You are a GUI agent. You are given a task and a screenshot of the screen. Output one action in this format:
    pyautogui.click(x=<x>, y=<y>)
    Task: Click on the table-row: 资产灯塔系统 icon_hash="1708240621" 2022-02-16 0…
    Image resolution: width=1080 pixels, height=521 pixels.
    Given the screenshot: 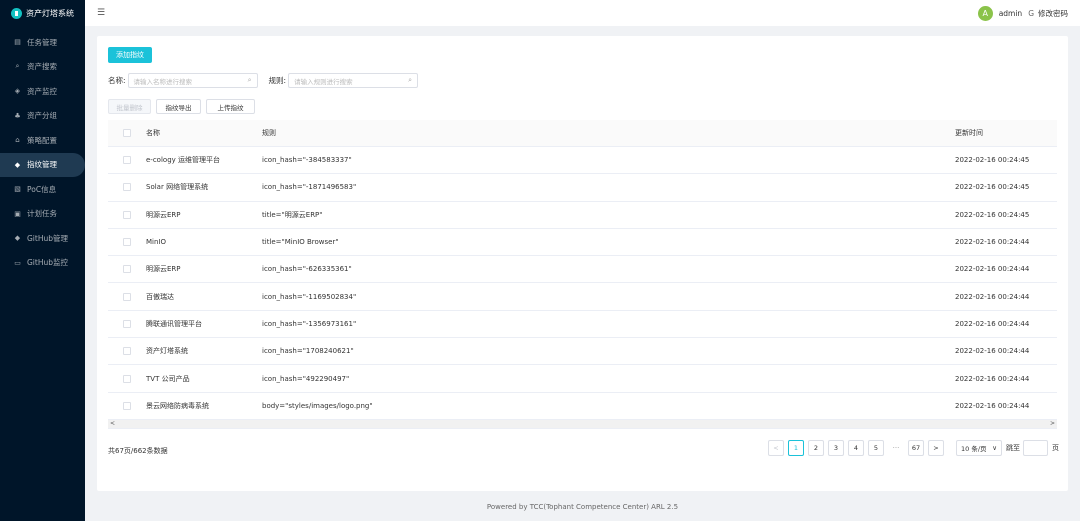 What is the action you would take?
    pyautogui.click(x=582, y=352)
    